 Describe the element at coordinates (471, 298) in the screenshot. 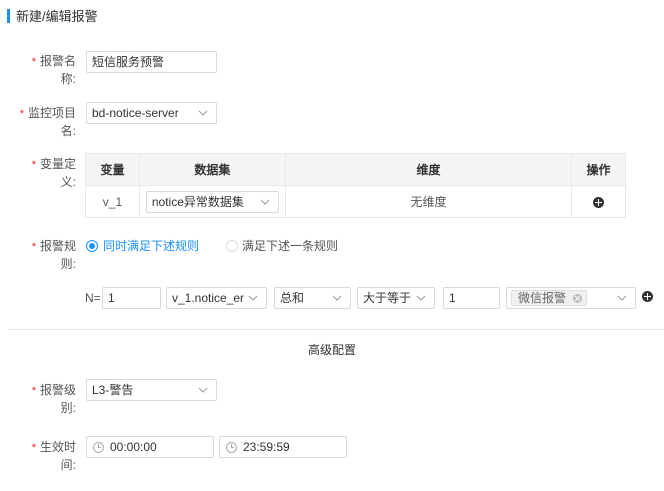

I see `threshold-input: 1` at that location.